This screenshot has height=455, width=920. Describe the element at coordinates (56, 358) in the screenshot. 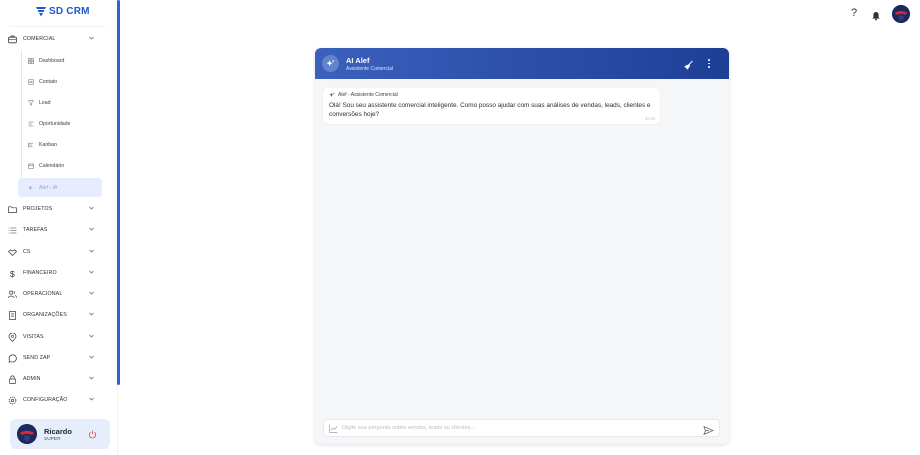

I see `menu-send-zap: SEND ZAP` at that location.